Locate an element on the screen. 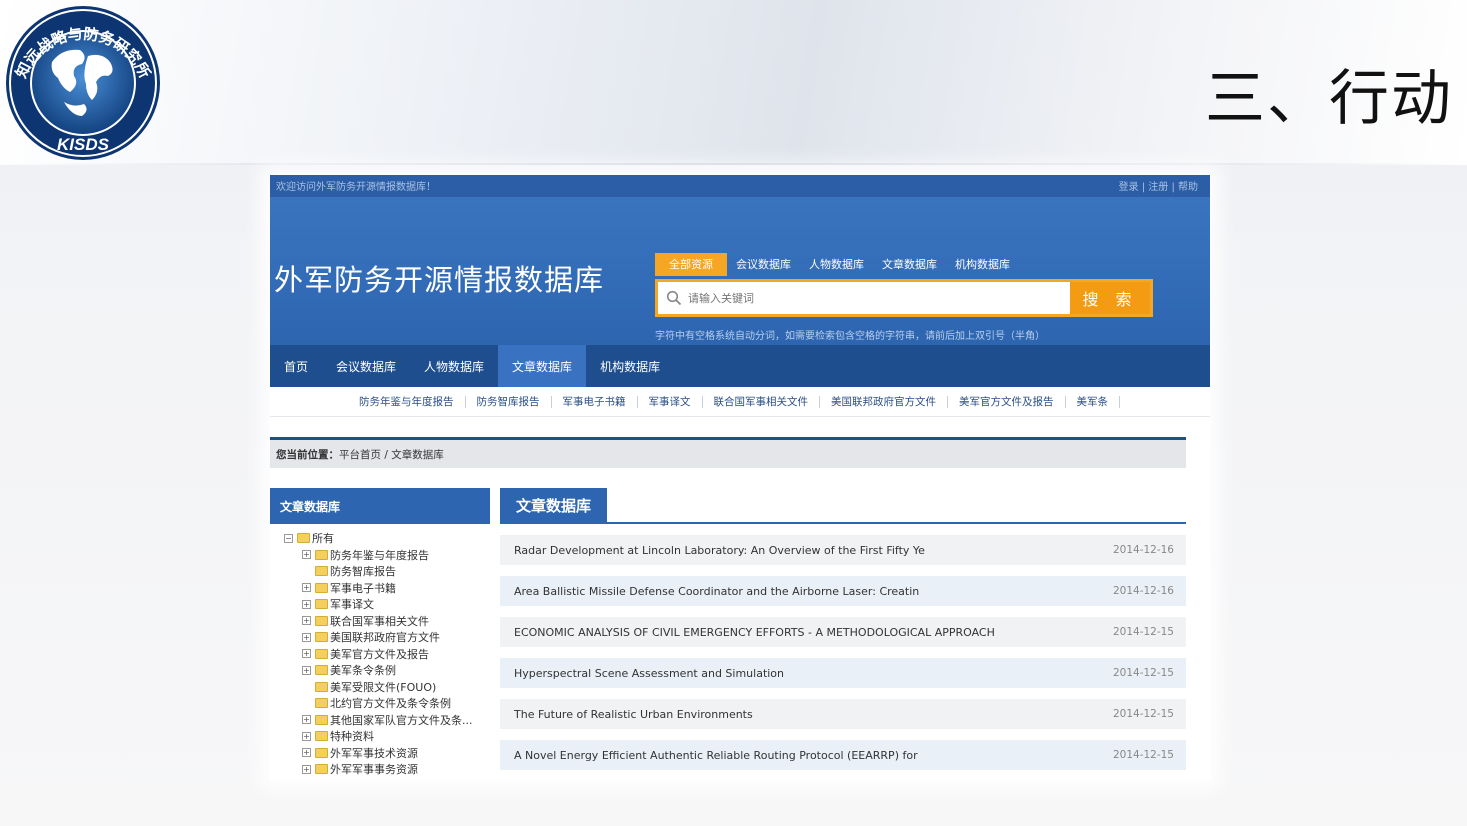  tree-node-label: 北约官方文件及条令条例 is located at coordinates (390, 704).